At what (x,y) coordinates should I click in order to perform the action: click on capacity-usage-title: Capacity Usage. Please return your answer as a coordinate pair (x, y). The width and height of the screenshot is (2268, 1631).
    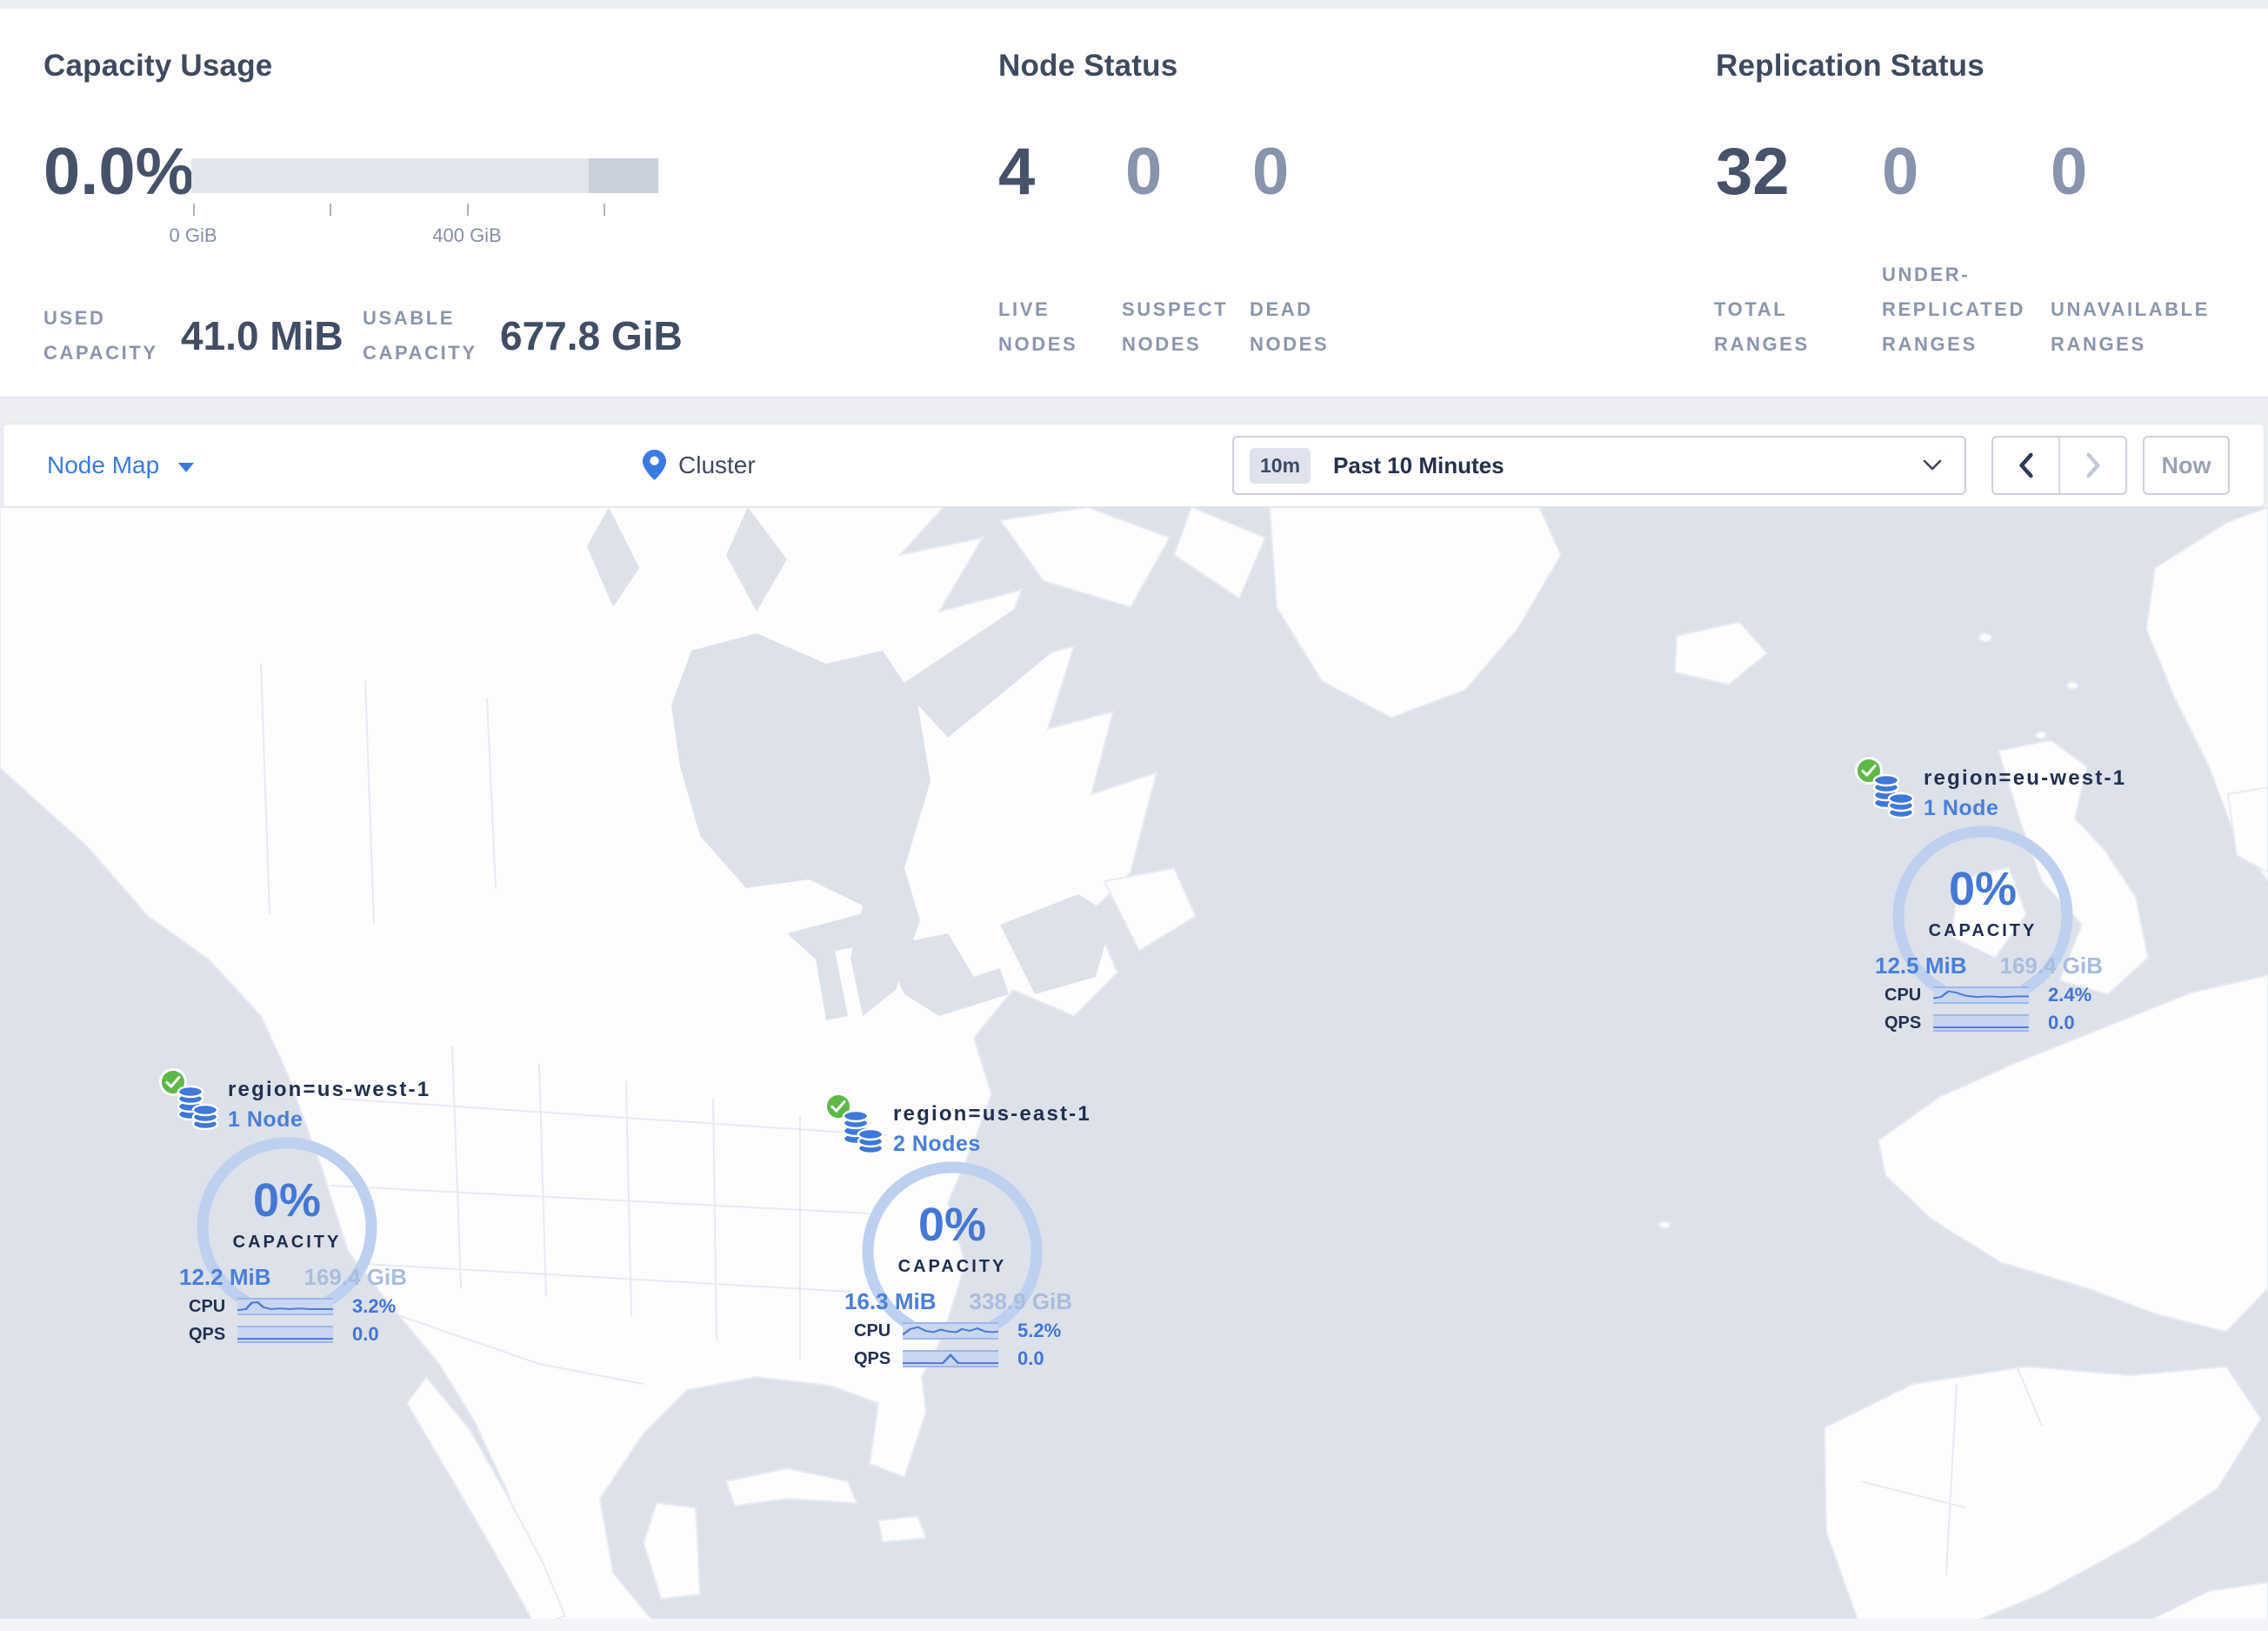
    Looking at the image, I should click on (158, 66).